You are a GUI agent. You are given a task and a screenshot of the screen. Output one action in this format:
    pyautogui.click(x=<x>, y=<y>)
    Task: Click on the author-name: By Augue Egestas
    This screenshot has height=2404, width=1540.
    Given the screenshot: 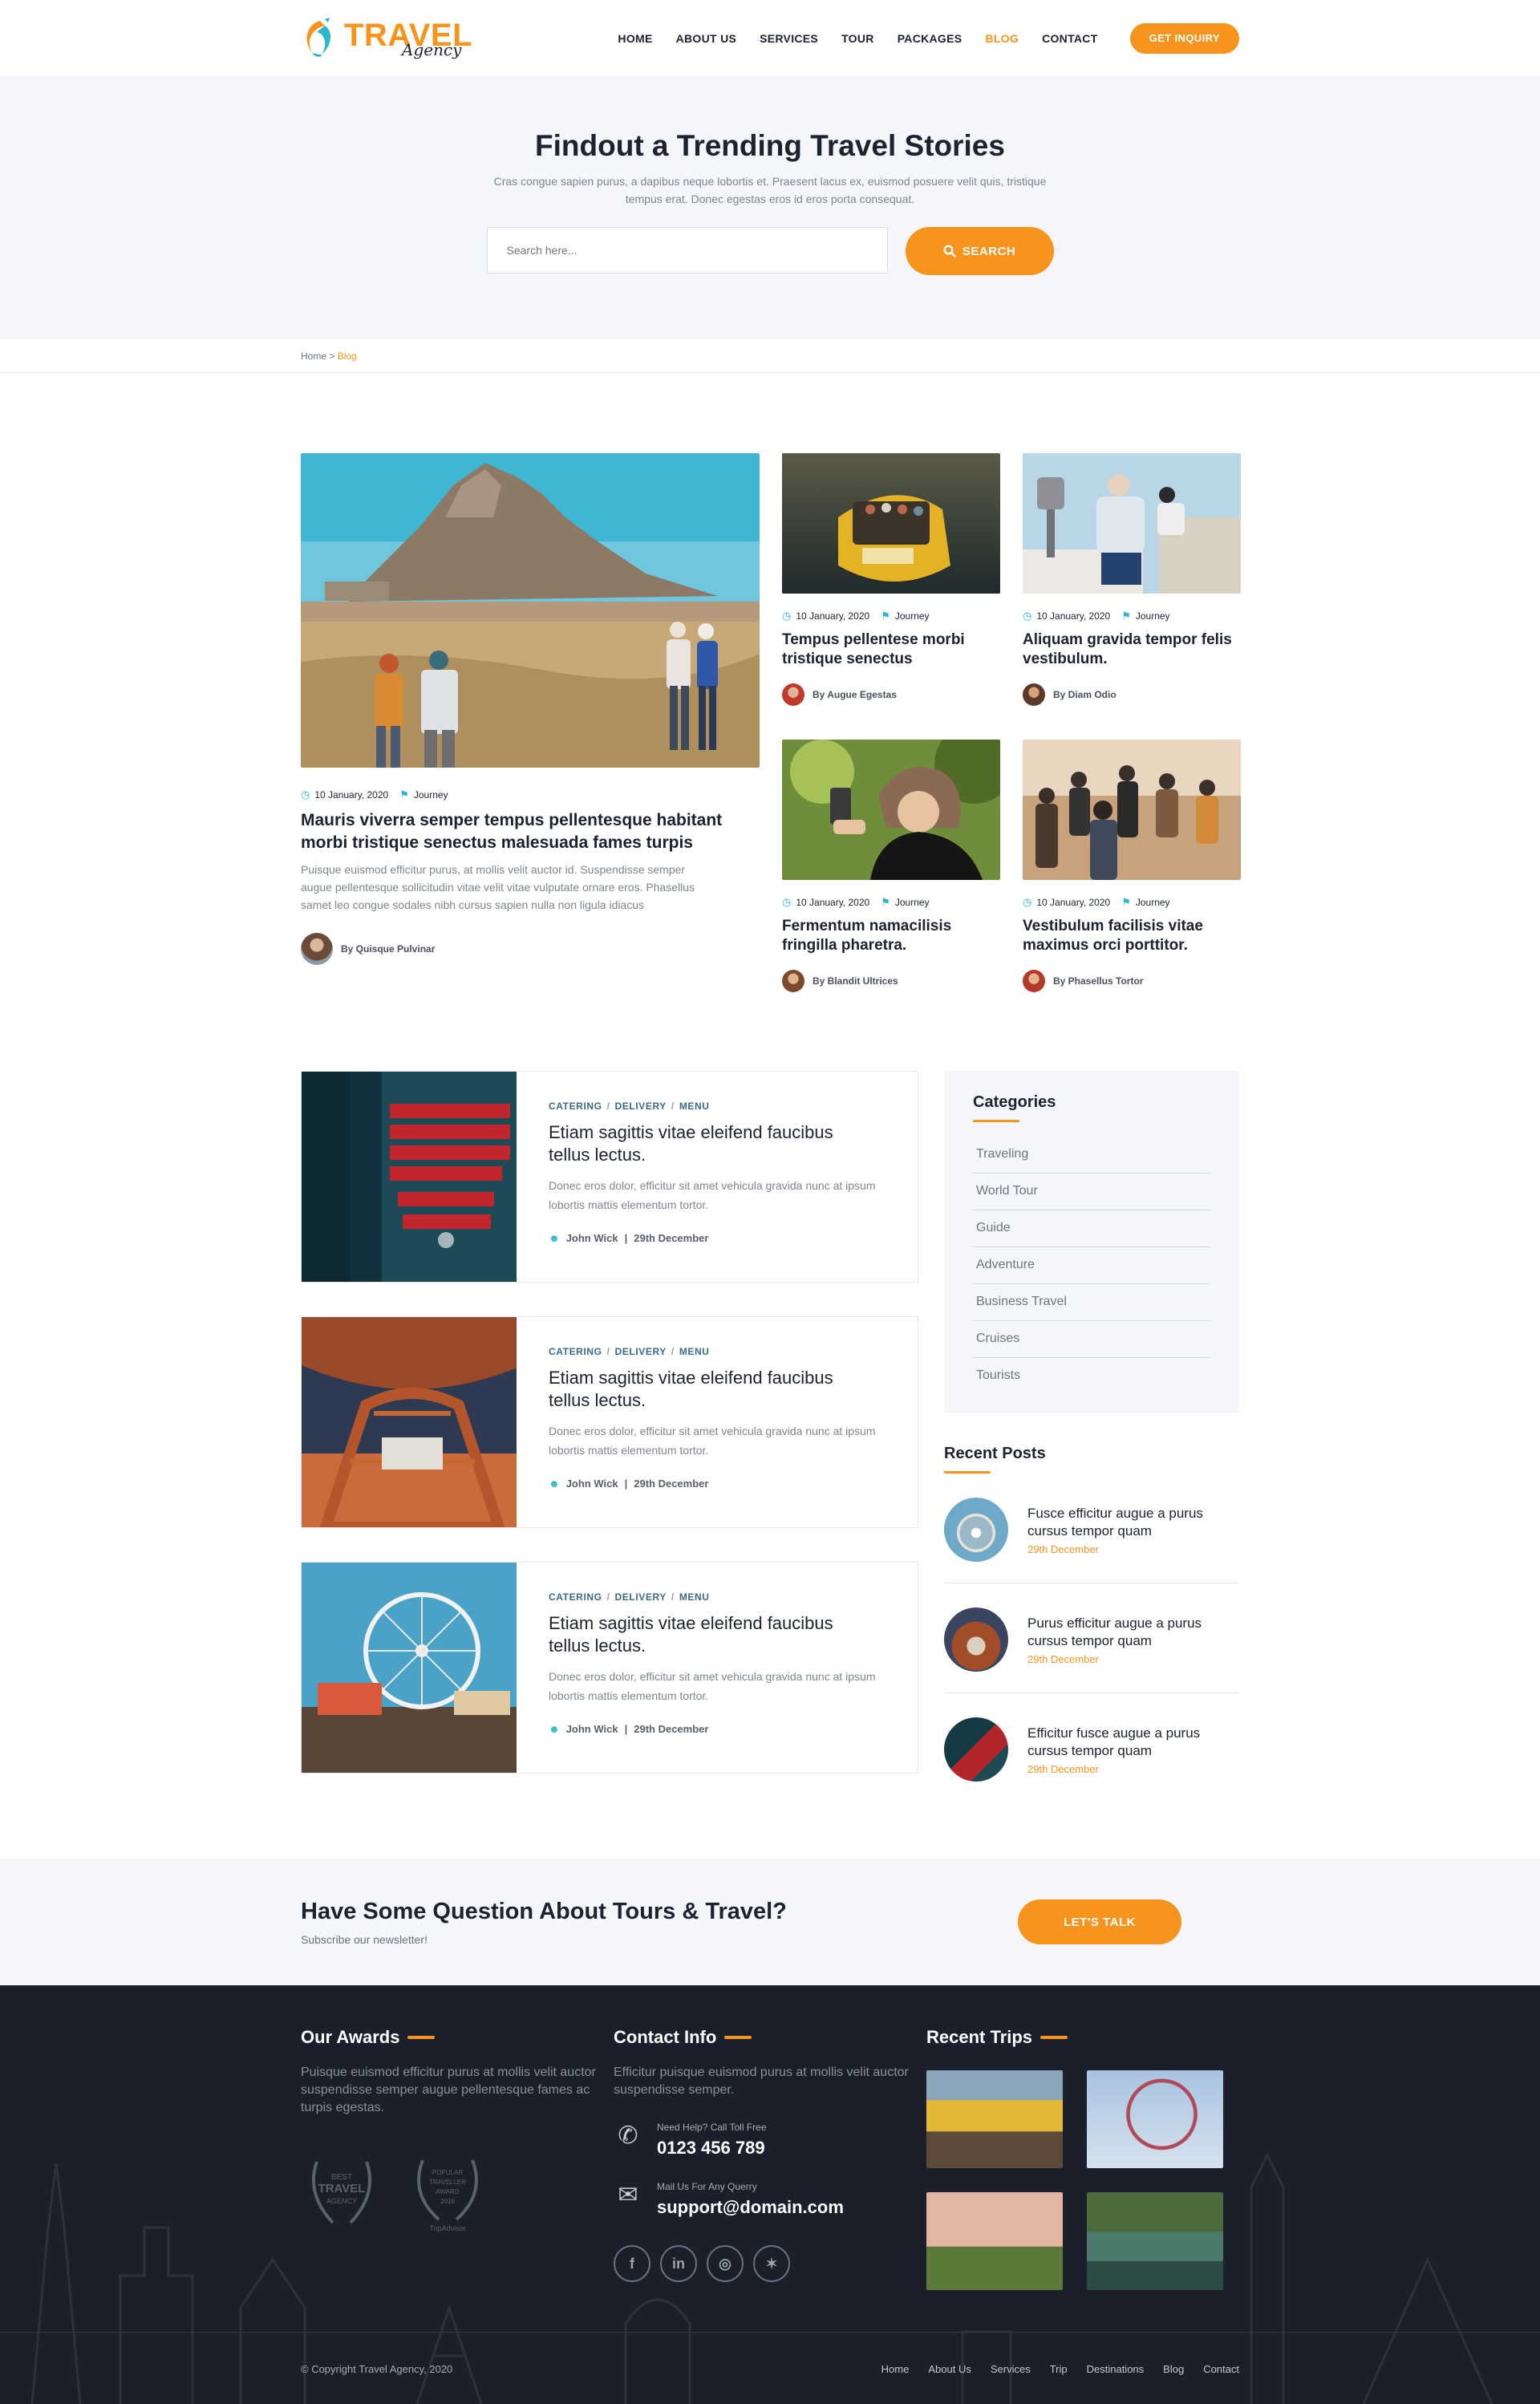 What is the action you would take?
    pyautogui.click(x=855, y=694)
    